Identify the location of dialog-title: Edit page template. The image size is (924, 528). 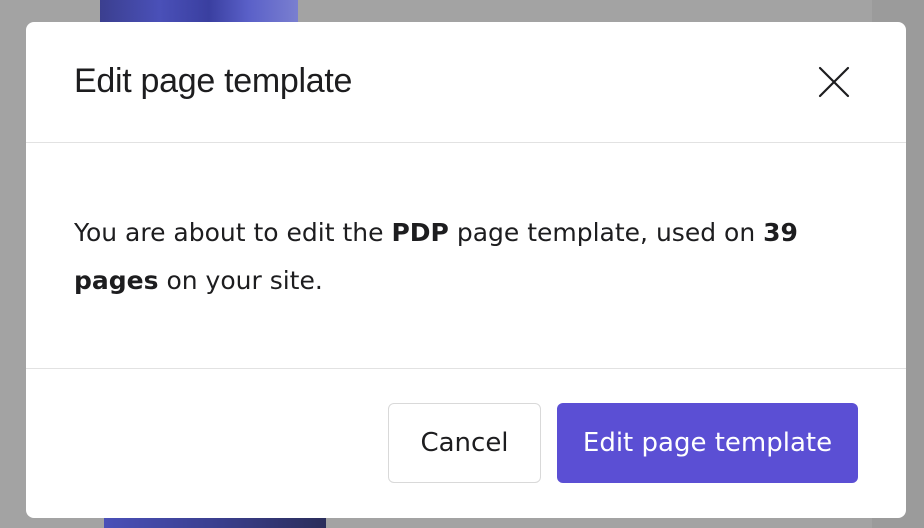
(213, 81).